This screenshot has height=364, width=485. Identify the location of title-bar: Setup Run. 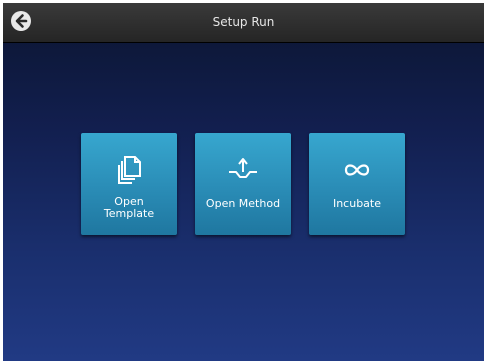
(243, 23).